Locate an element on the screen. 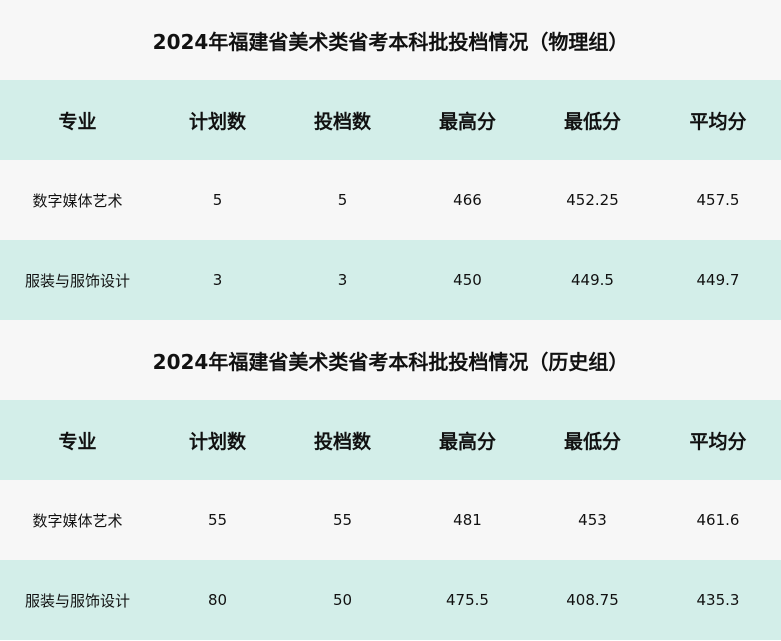  cell-admitted-count: 5 is located at coordinates (342, 200).